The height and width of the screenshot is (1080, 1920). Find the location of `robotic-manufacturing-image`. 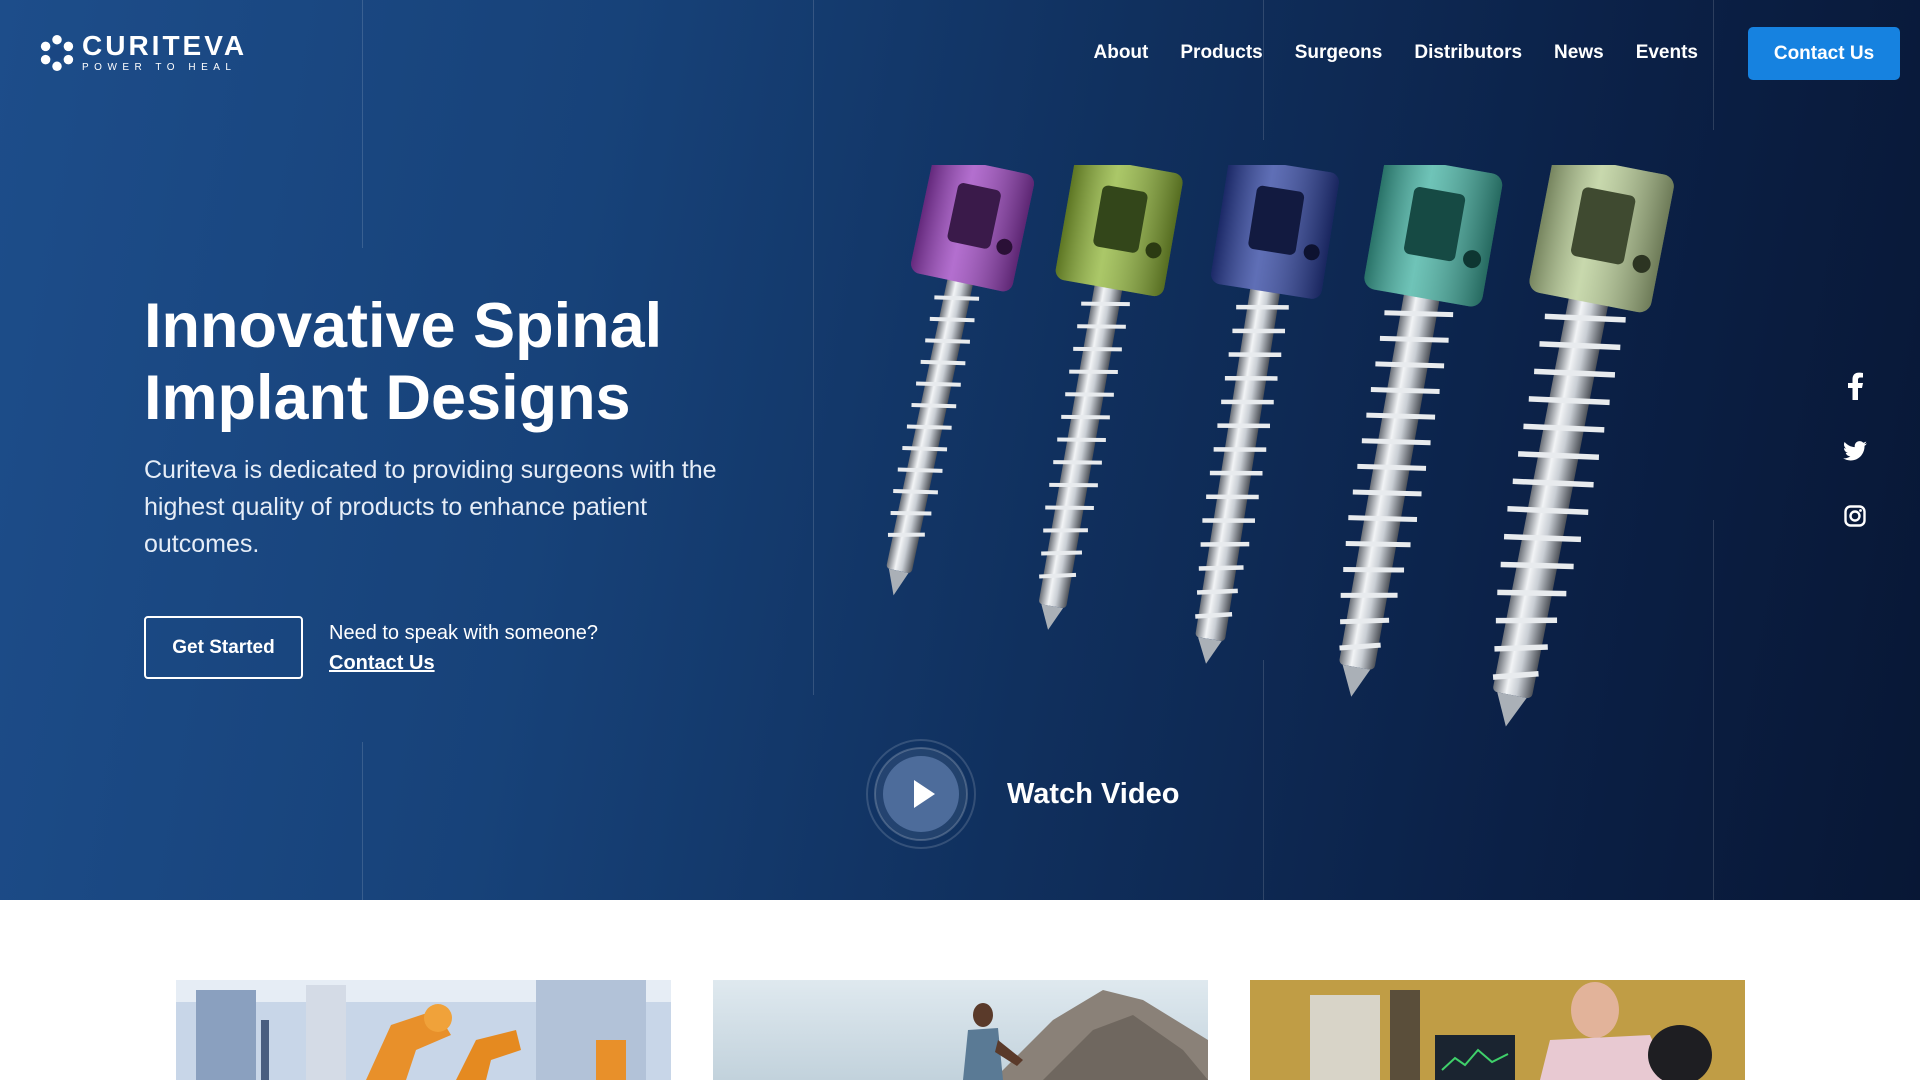

robotic-manufacturing-image is located at coordinates (423, 1030).